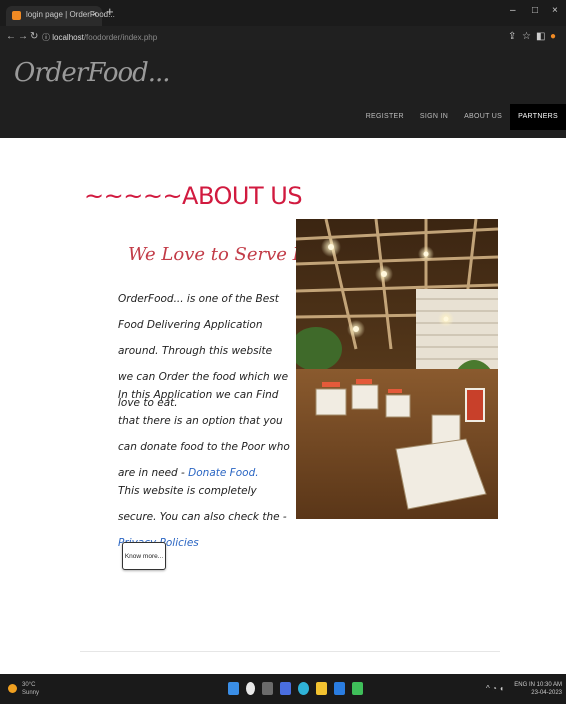  What do you see at coordinates (47, 37) in the screenshot?
I see `info-icon: ⓘ` at bounding box center [47, 37].